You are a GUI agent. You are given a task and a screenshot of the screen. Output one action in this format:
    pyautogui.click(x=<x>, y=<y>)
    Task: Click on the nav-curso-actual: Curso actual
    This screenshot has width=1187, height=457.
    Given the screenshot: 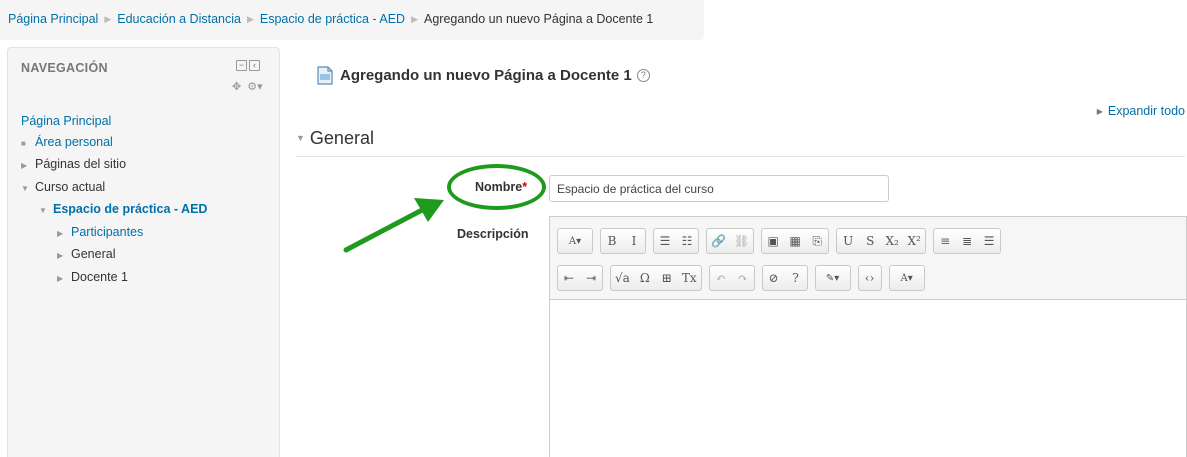 What is the action you would take?
    pyautogui.click(x=70, y=187)
    